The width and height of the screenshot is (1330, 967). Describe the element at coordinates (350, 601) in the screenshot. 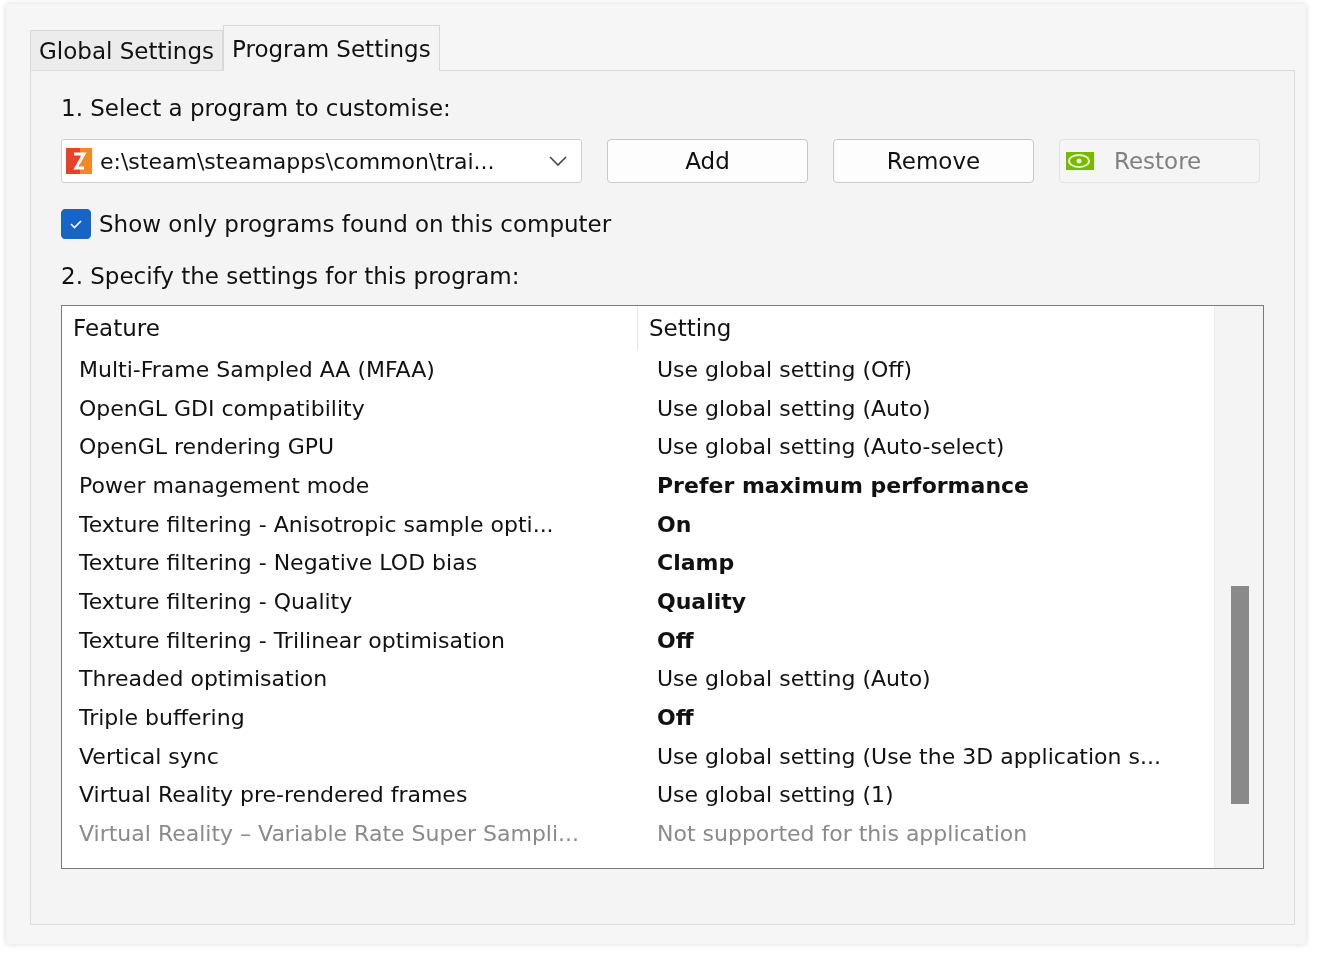

I see `feature-cell: Texture filtering - Quality` at that location.